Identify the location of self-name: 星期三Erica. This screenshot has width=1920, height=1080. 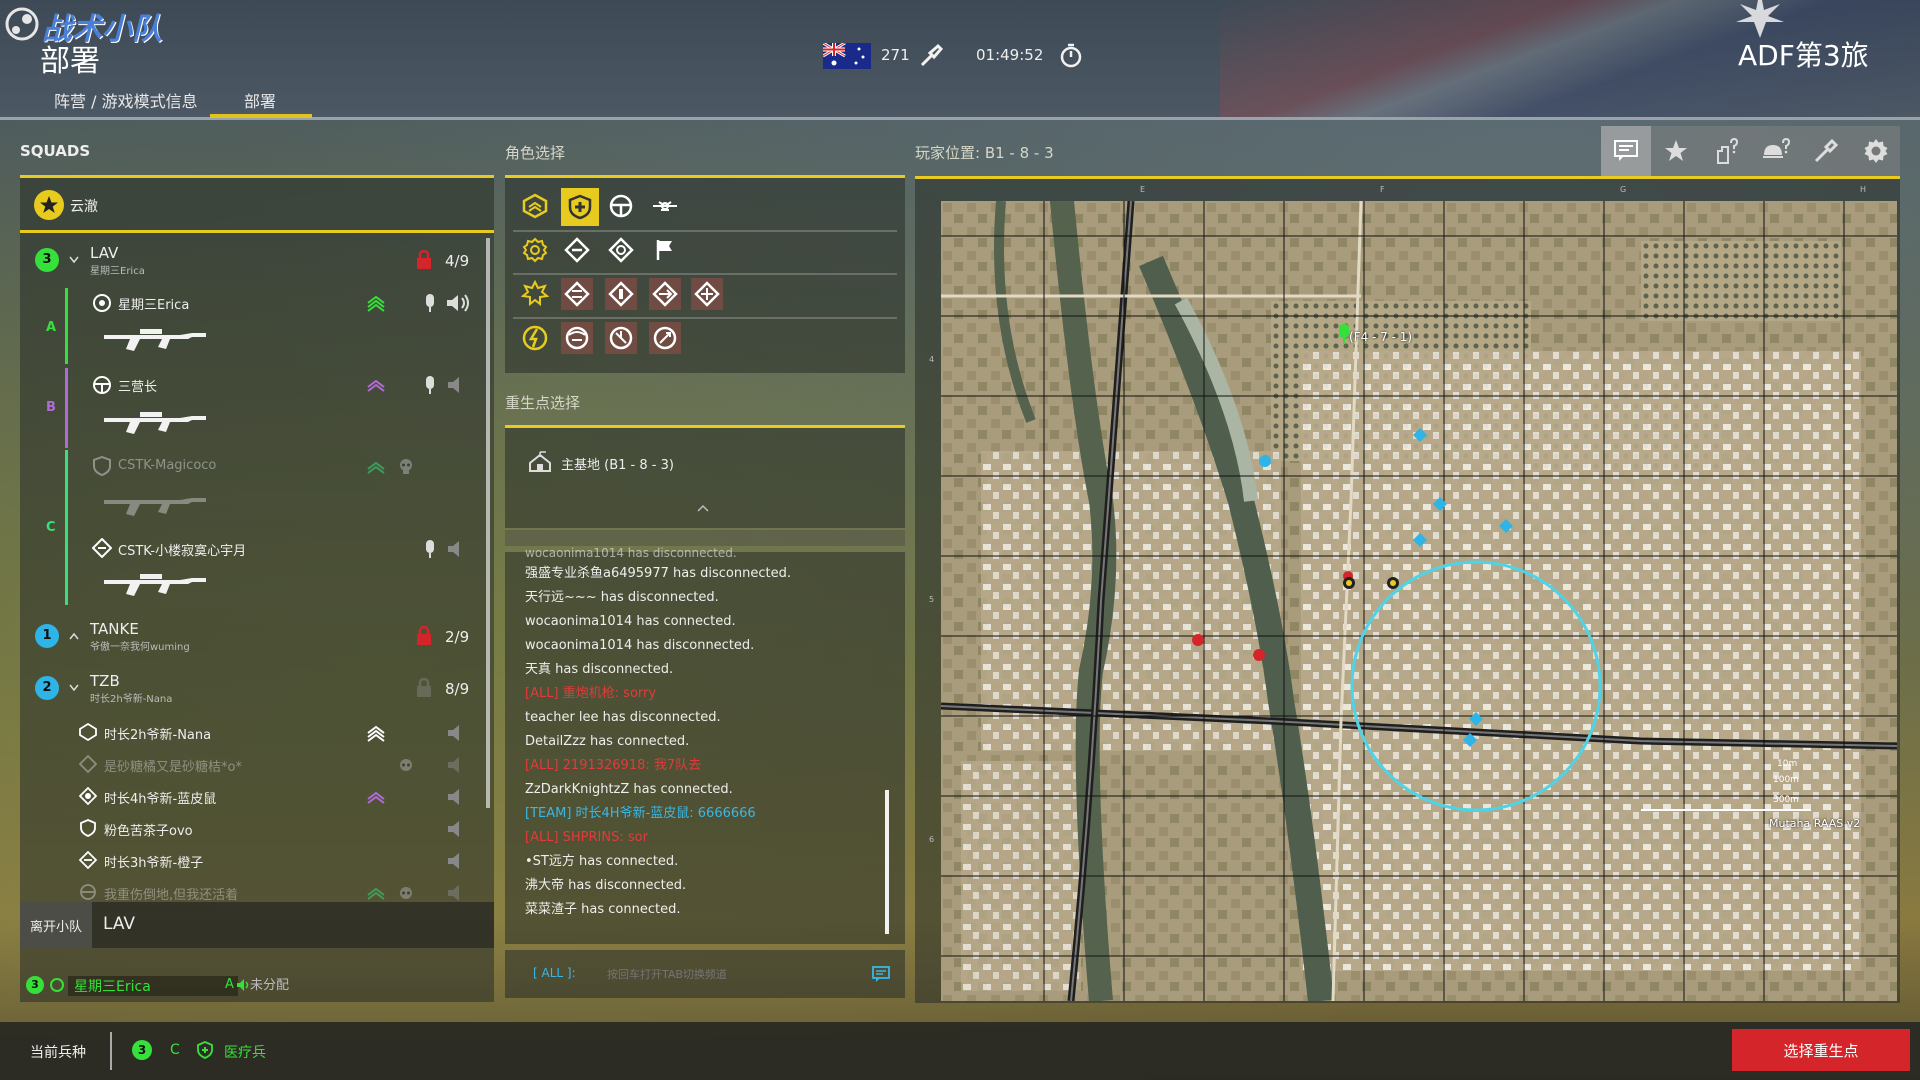
(153, 986).